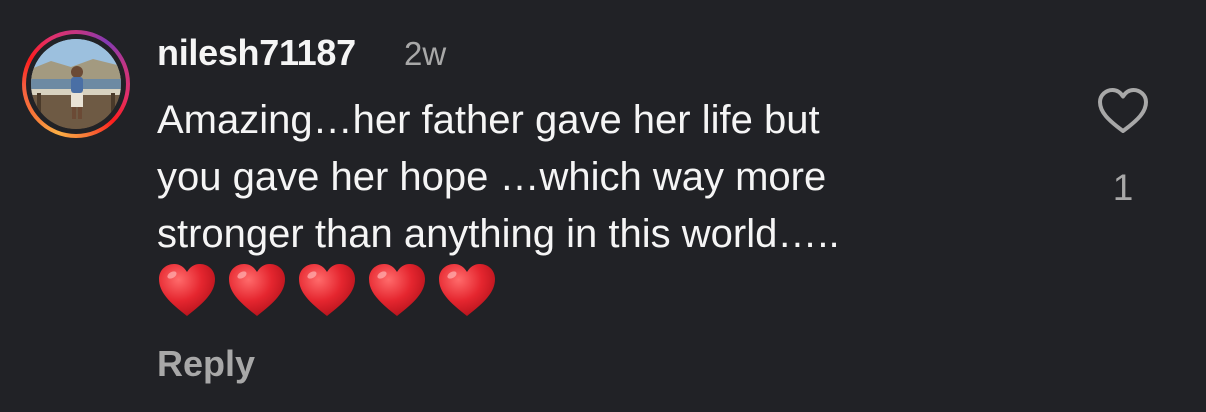 Image resolution: width=1206 pixels, height=412 pixels. I want to click on heart-outline-icon, so click(1123, 110).